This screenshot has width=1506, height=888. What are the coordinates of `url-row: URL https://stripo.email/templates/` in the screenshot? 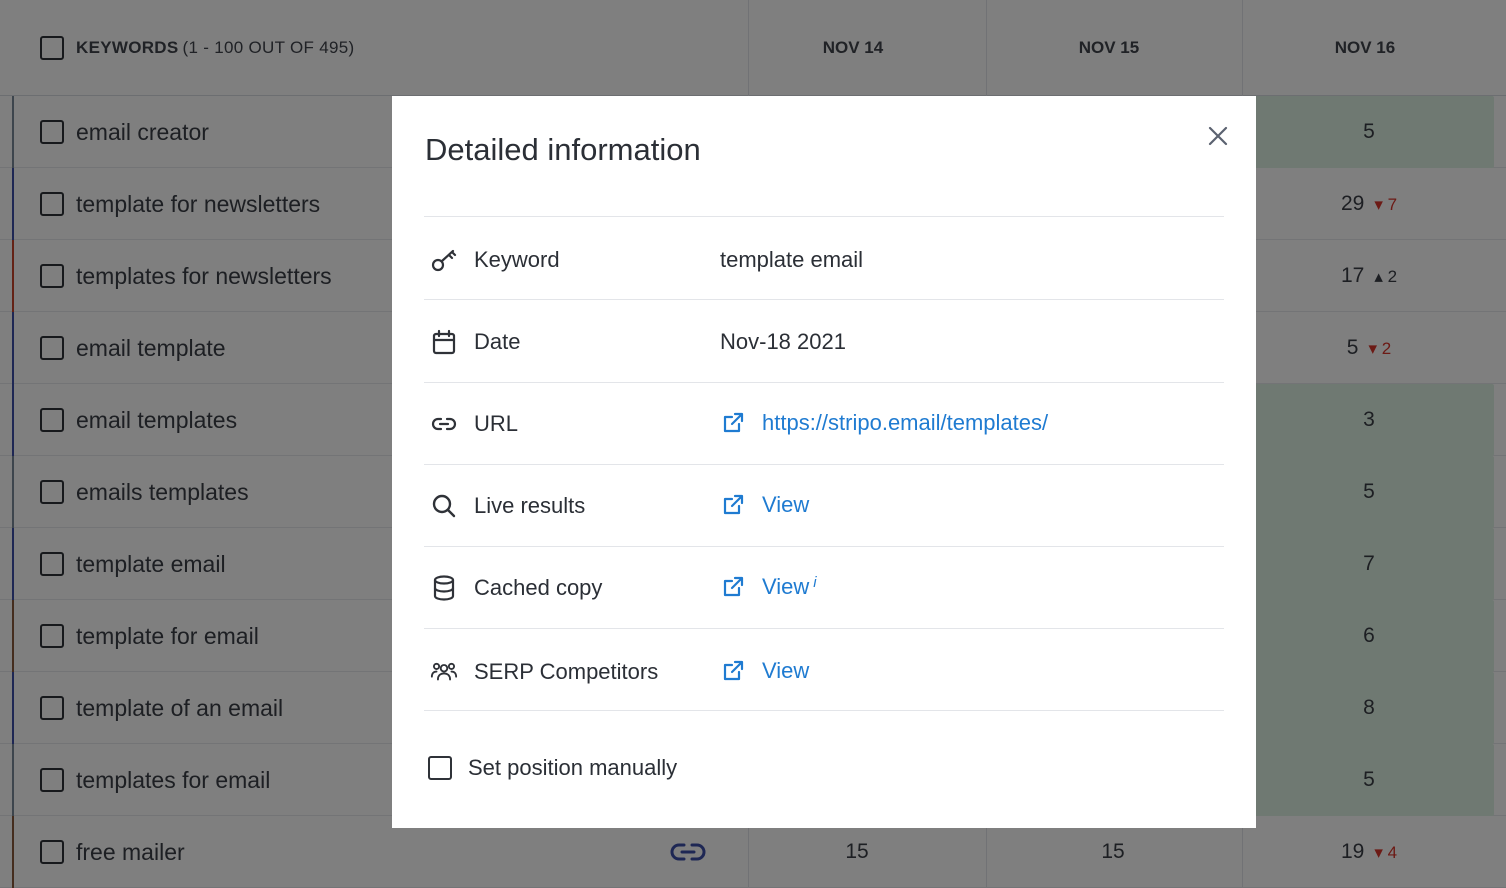 It's located at (824, 423).